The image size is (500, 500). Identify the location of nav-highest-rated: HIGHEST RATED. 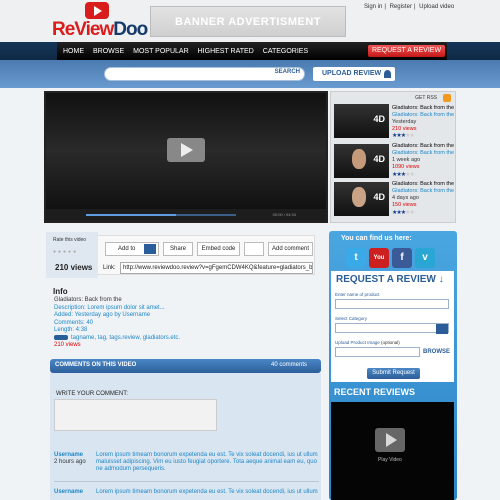
(226, 51).